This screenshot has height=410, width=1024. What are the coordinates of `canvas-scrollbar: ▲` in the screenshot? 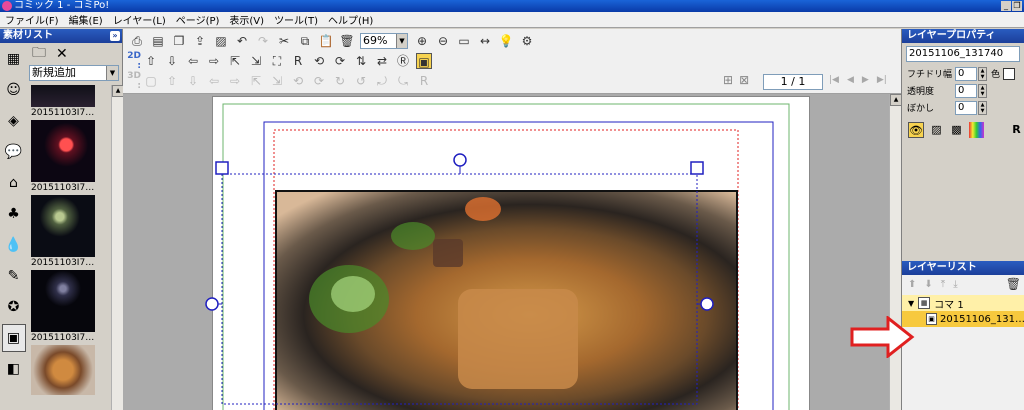 It's located at (895, 252).